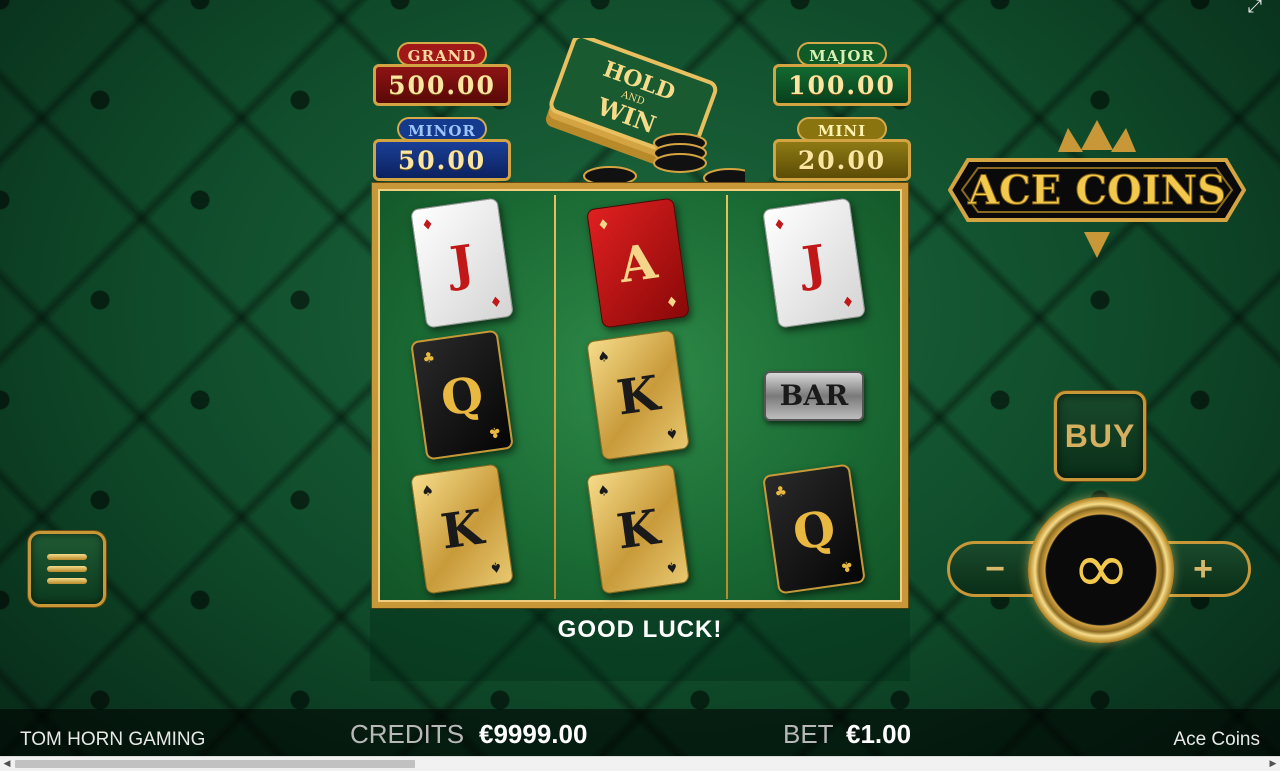 This screenshot has height=771, width=1280. What do you see at coordinates (808, 734) in the screenshot?
I see `bet-label: BET` at bounding box center [808, 734].